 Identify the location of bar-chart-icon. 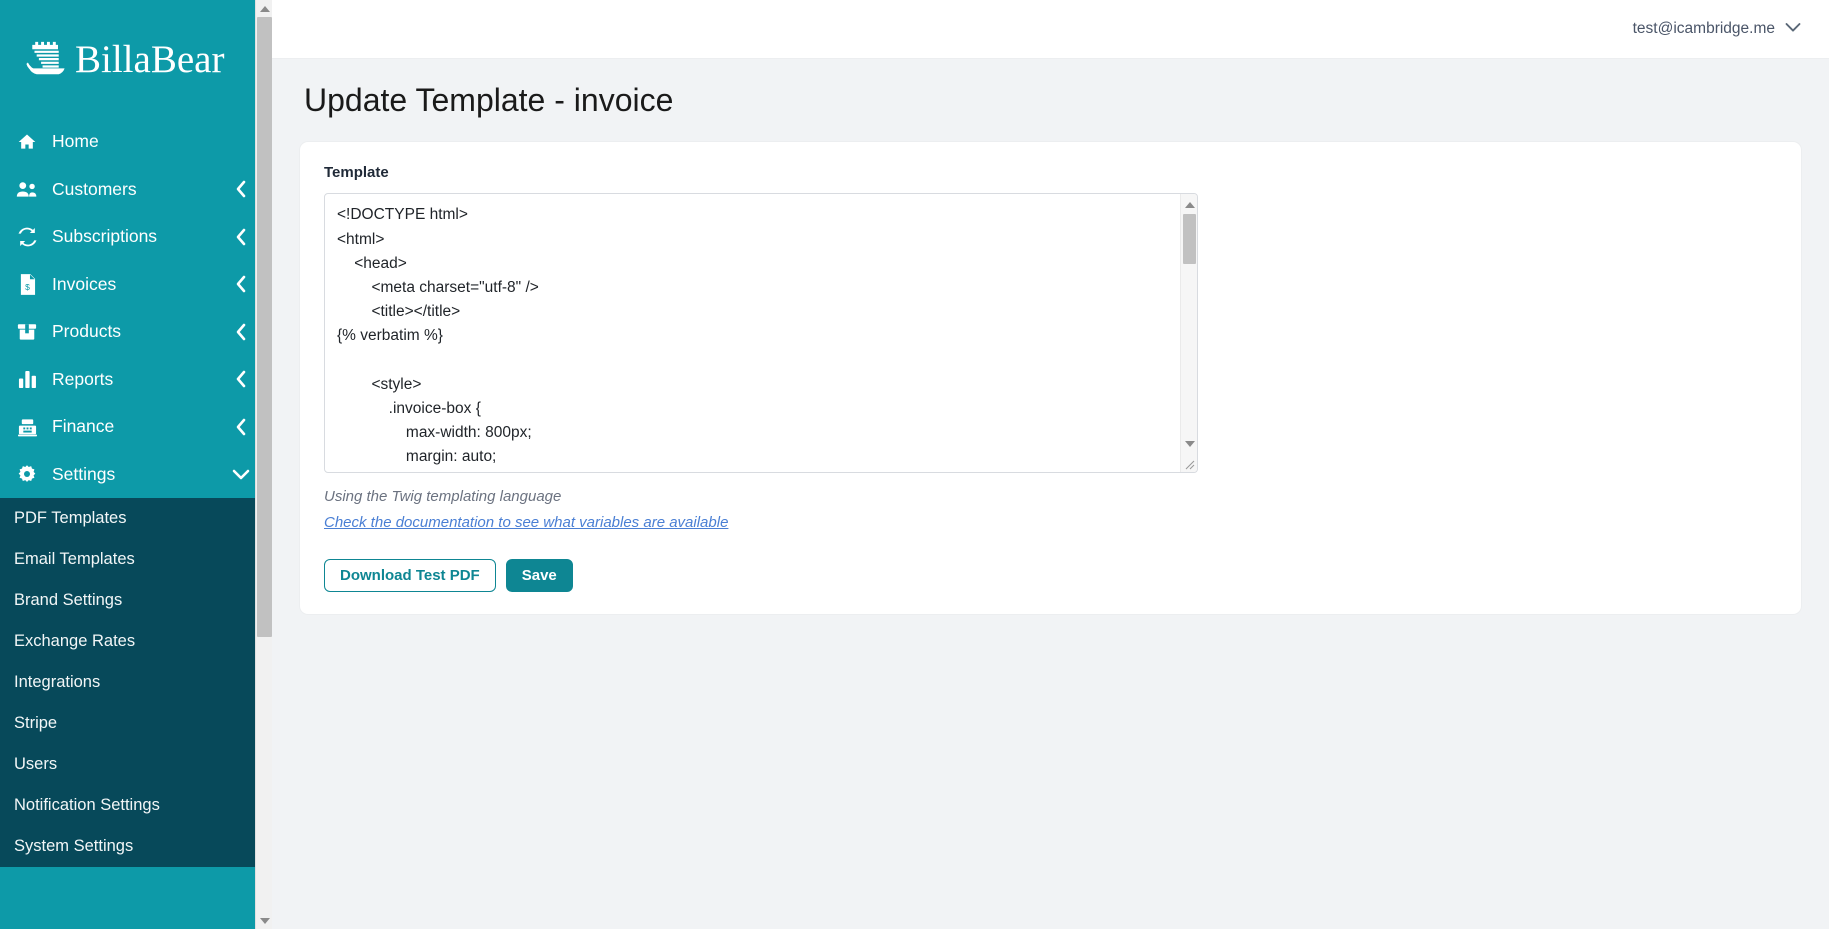
(27, 379).